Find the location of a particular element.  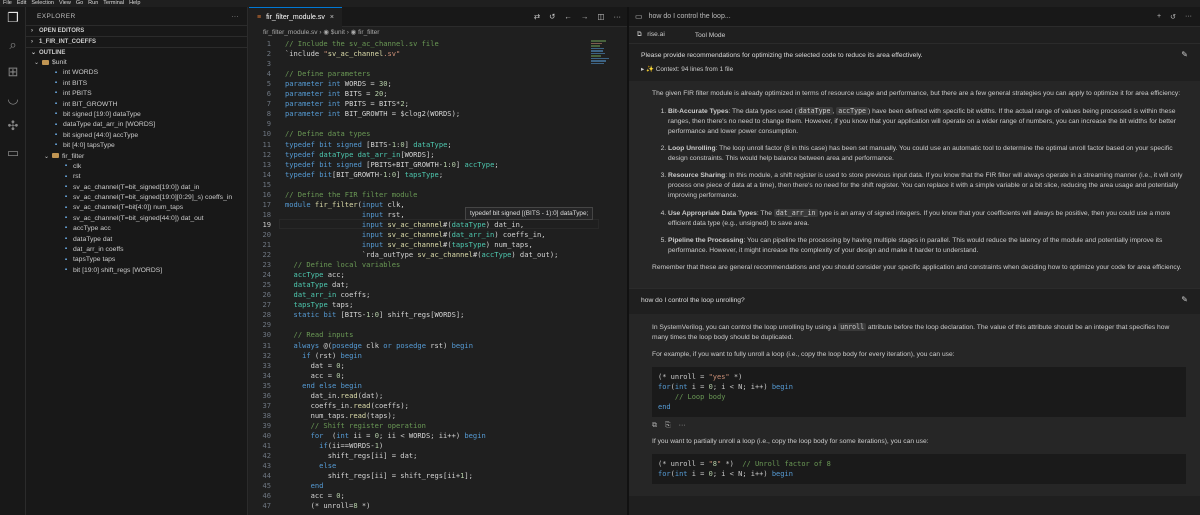

code-line: typedef bit signed [BITS-1:0] dataType; is located at coordinates (368, 144).